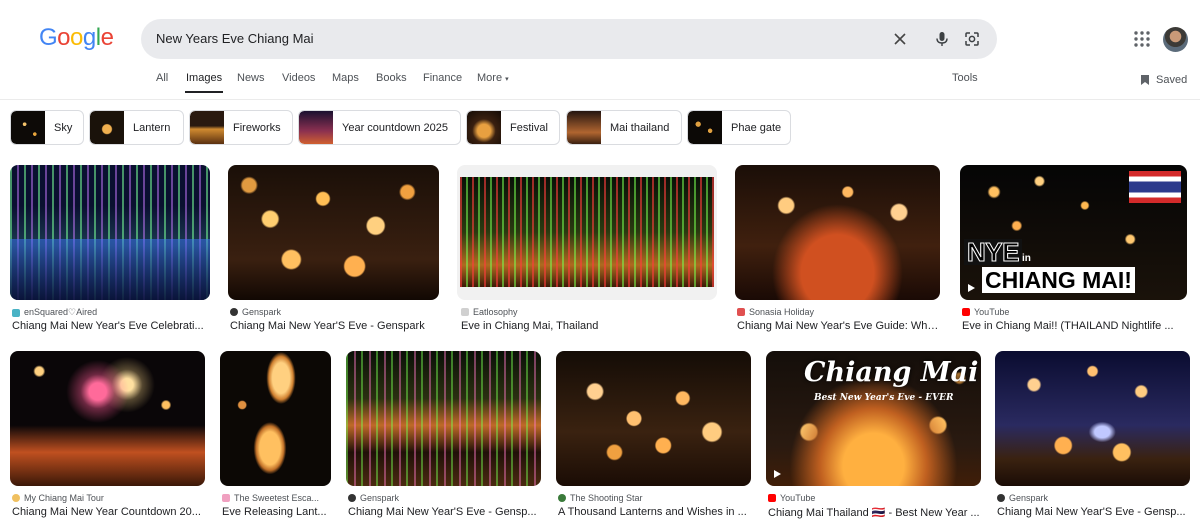 The image size is (1200, 526). I want to click on logo-letter: G, so click(48, 37).